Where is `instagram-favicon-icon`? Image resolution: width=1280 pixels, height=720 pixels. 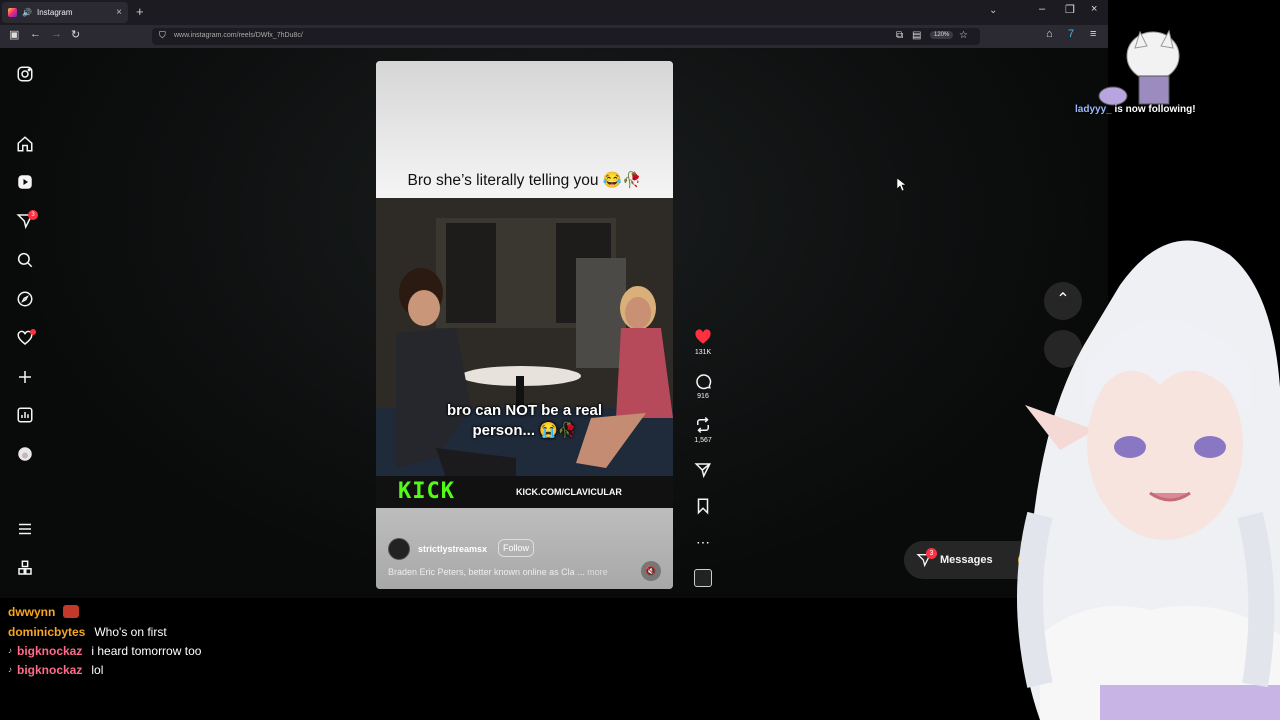 instagram-favicon-icon is located at coordinates (12, 12).